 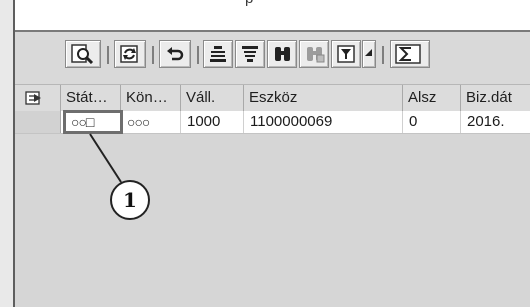 What do you see at coordinates (130, 200) in the screenshot?
I see `callout-badge: 1` at bounding box center [130, 200].